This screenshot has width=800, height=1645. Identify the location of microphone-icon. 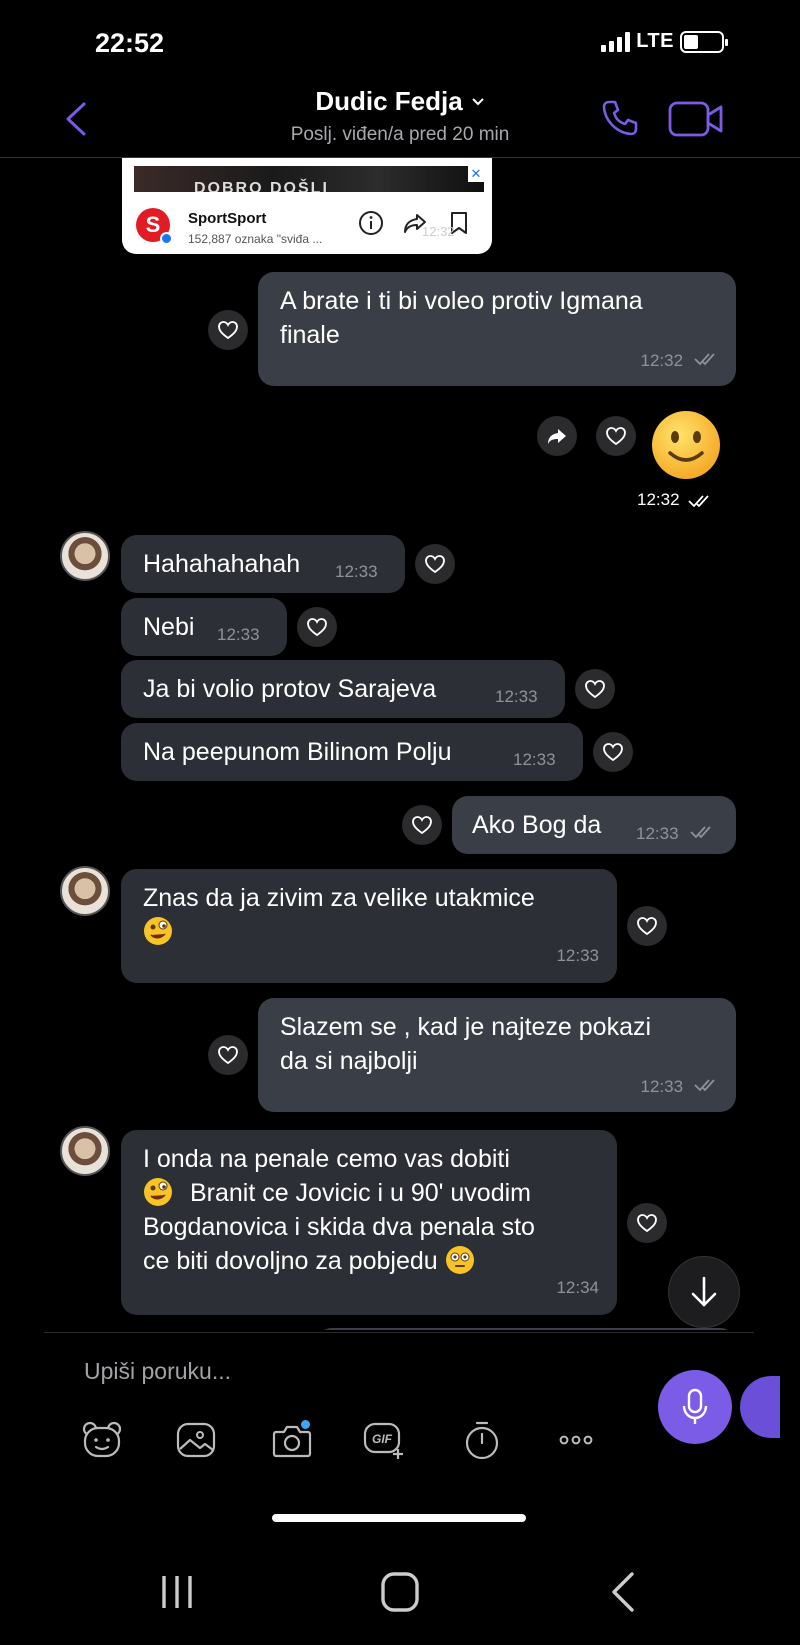
(695, 1406).